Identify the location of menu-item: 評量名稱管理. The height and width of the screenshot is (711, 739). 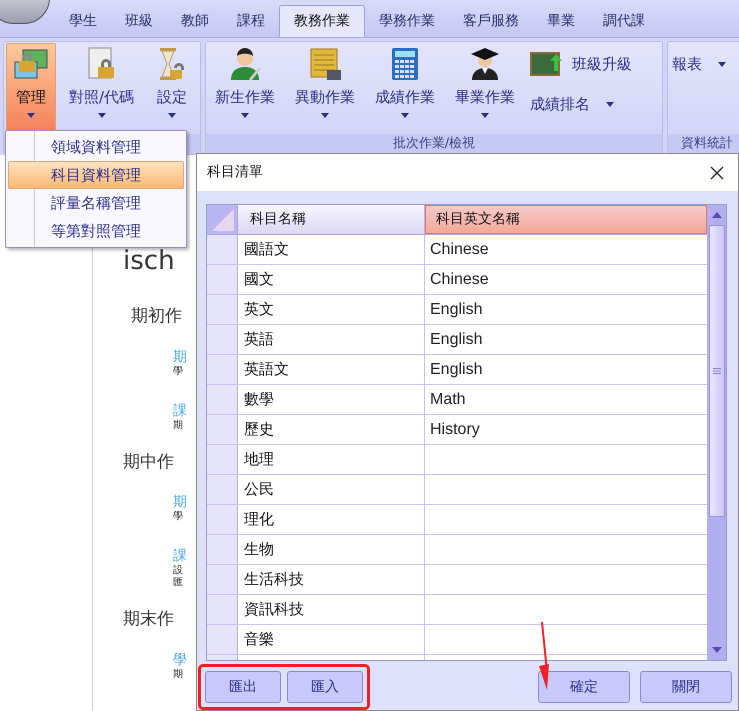
(96, 203).